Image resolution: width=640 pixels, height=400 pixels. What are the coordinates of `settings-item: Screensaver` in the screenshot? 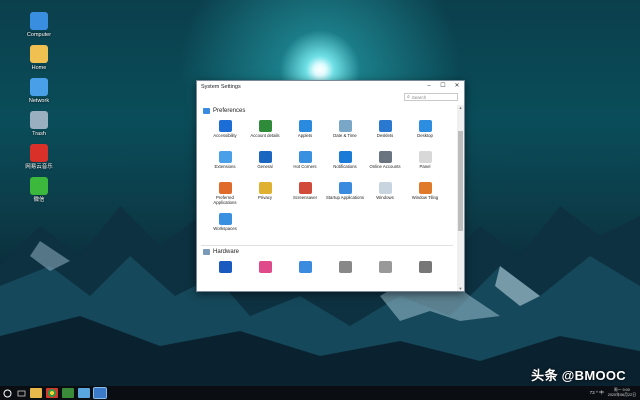 It's located at (305, 196).